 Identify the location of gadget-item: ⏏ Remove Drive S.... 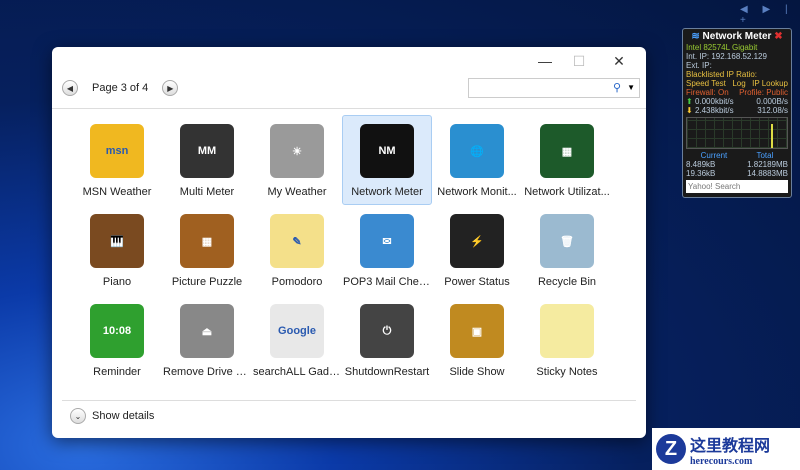
(207, 340).